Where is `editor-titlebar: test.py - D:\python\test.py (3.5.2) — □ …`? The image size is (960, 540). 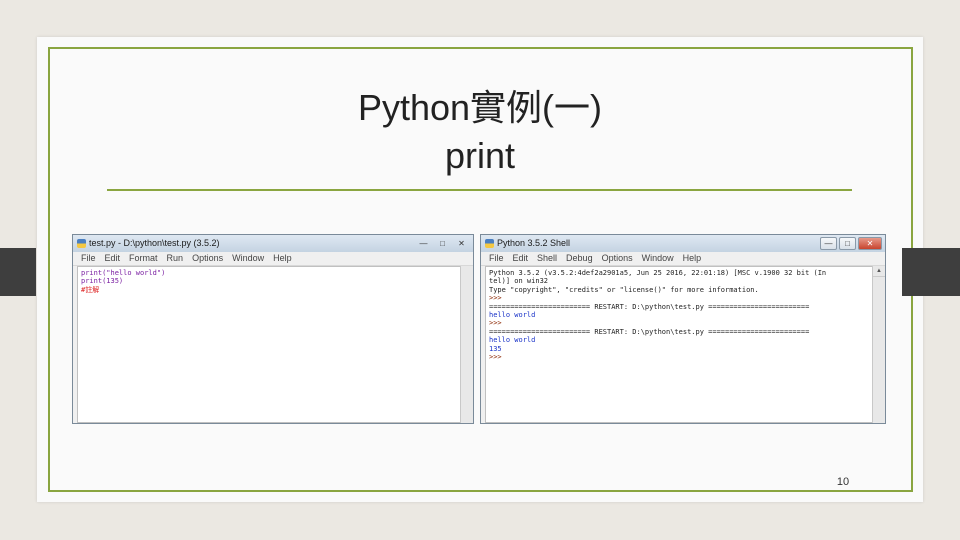 editor-titlebar: test.py - D:\python\test.py (3.5.2) — □ … is located at coordinates (273, 243).